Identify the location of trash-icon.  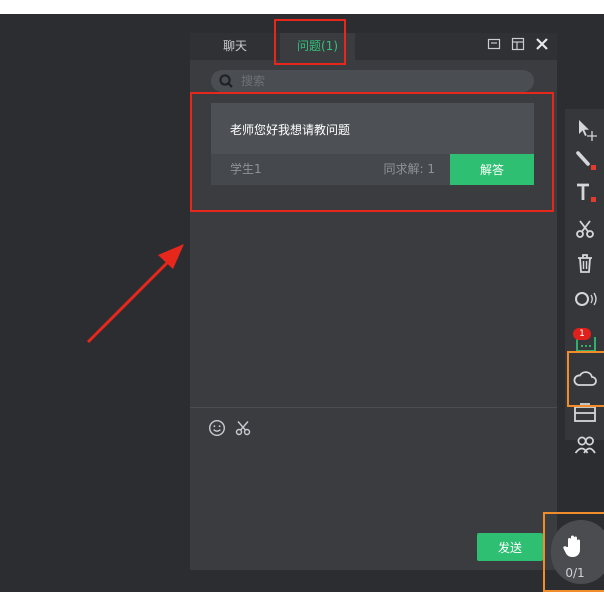
(585, 263).